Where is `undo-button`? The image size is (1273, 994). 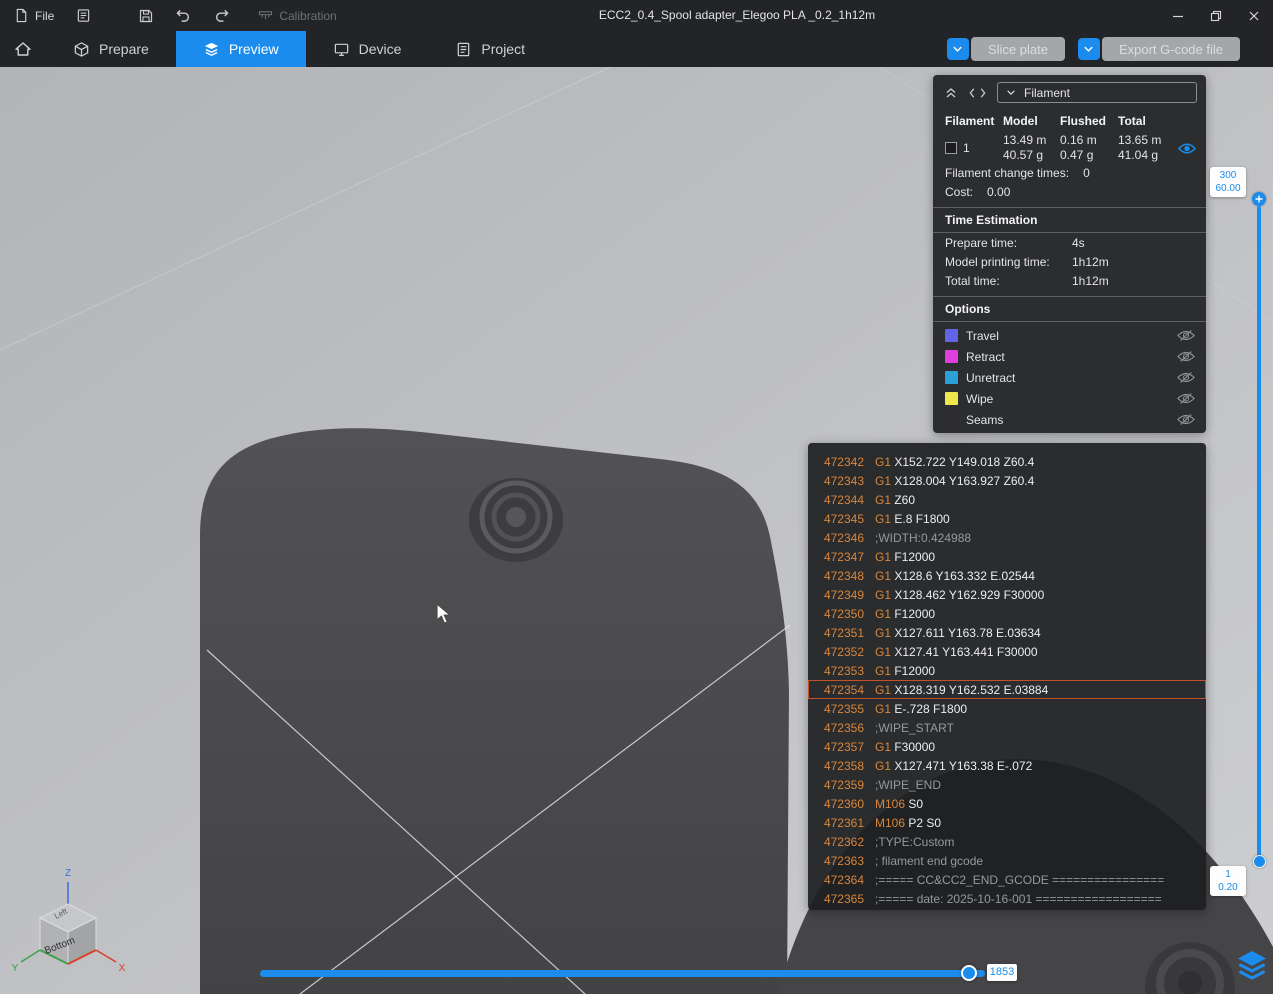 undo-button is located at coordinates (183, 15).